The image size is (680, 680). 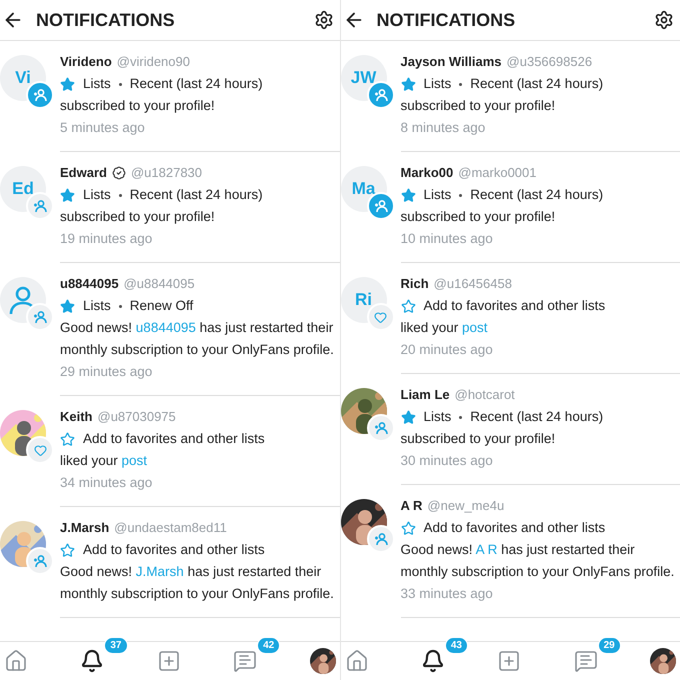 What do you see at coordinates (83, 173) in the screenshot?
I see `user-name: Edward` at bounding box center [83, 173].